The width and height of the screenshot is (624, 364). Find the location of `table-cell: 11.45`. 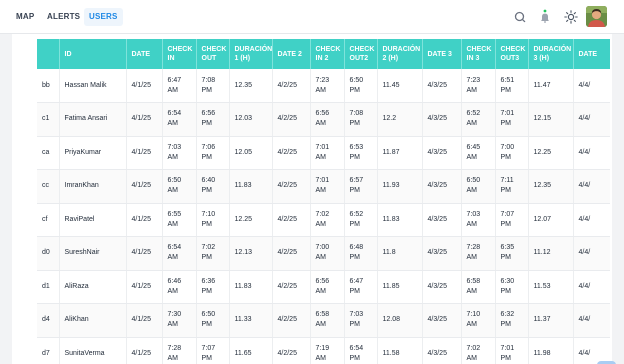

table-cell: 11.45 is located at coordinates (400, 86).